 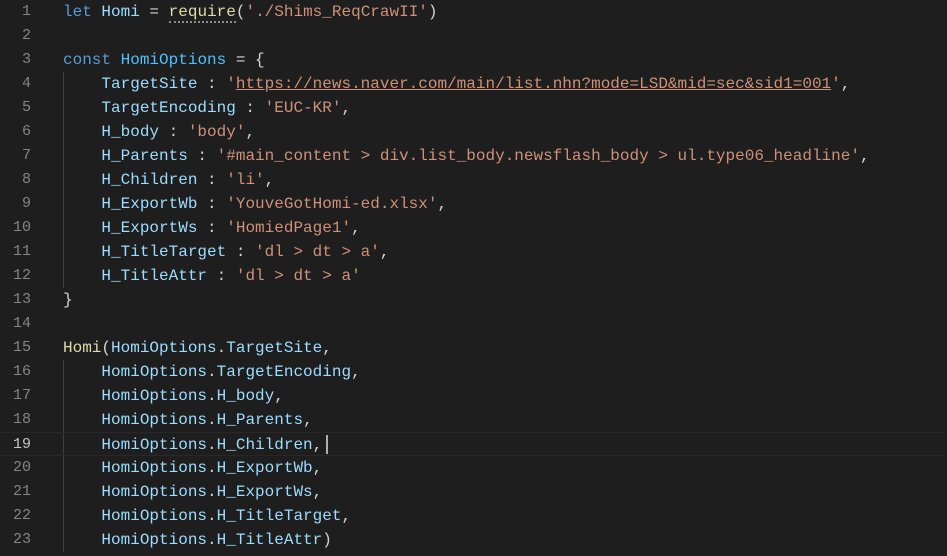 I want to click on code-token: H_Parents, so click(x=144, y=156).